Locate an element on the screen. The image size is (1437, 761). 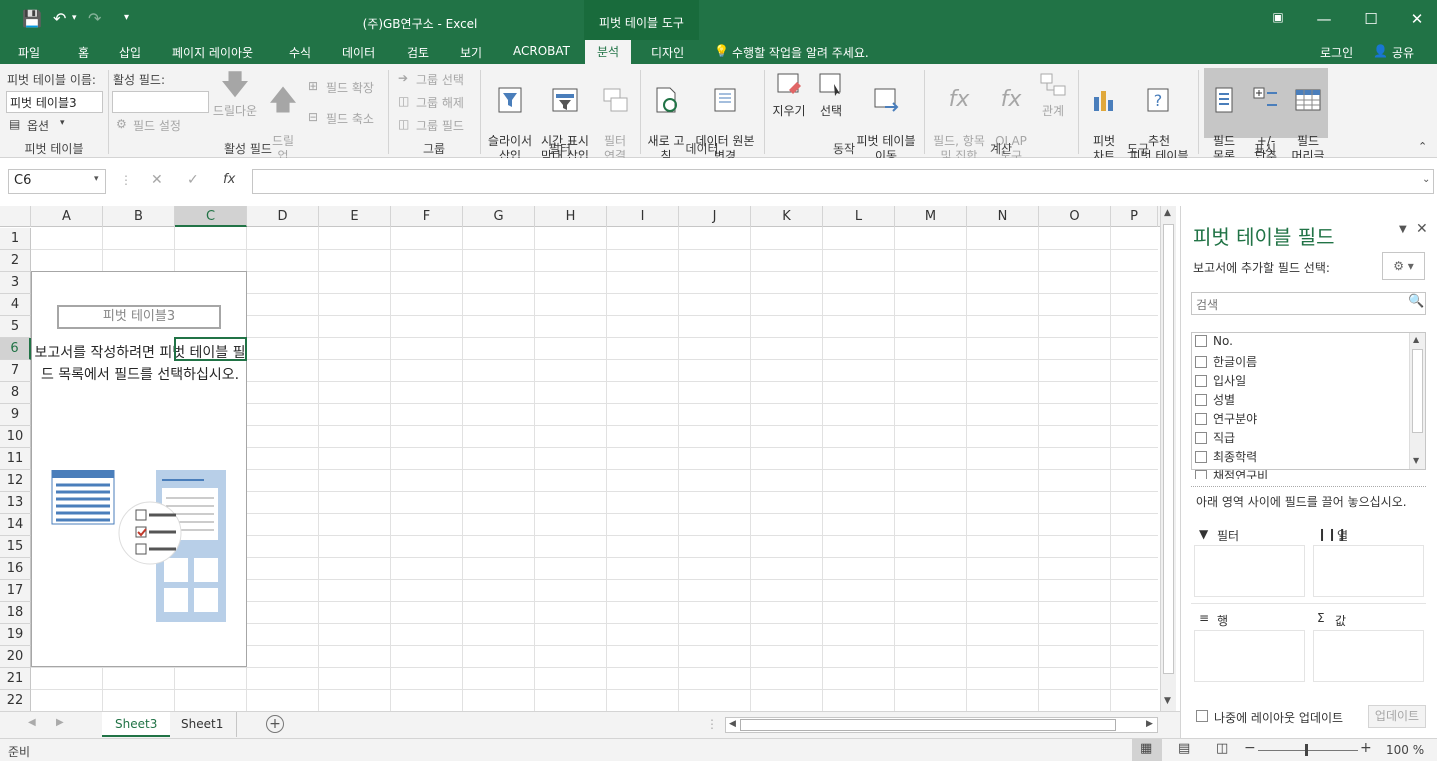
row-header-21: 21 is located at coordinates (15, 679).